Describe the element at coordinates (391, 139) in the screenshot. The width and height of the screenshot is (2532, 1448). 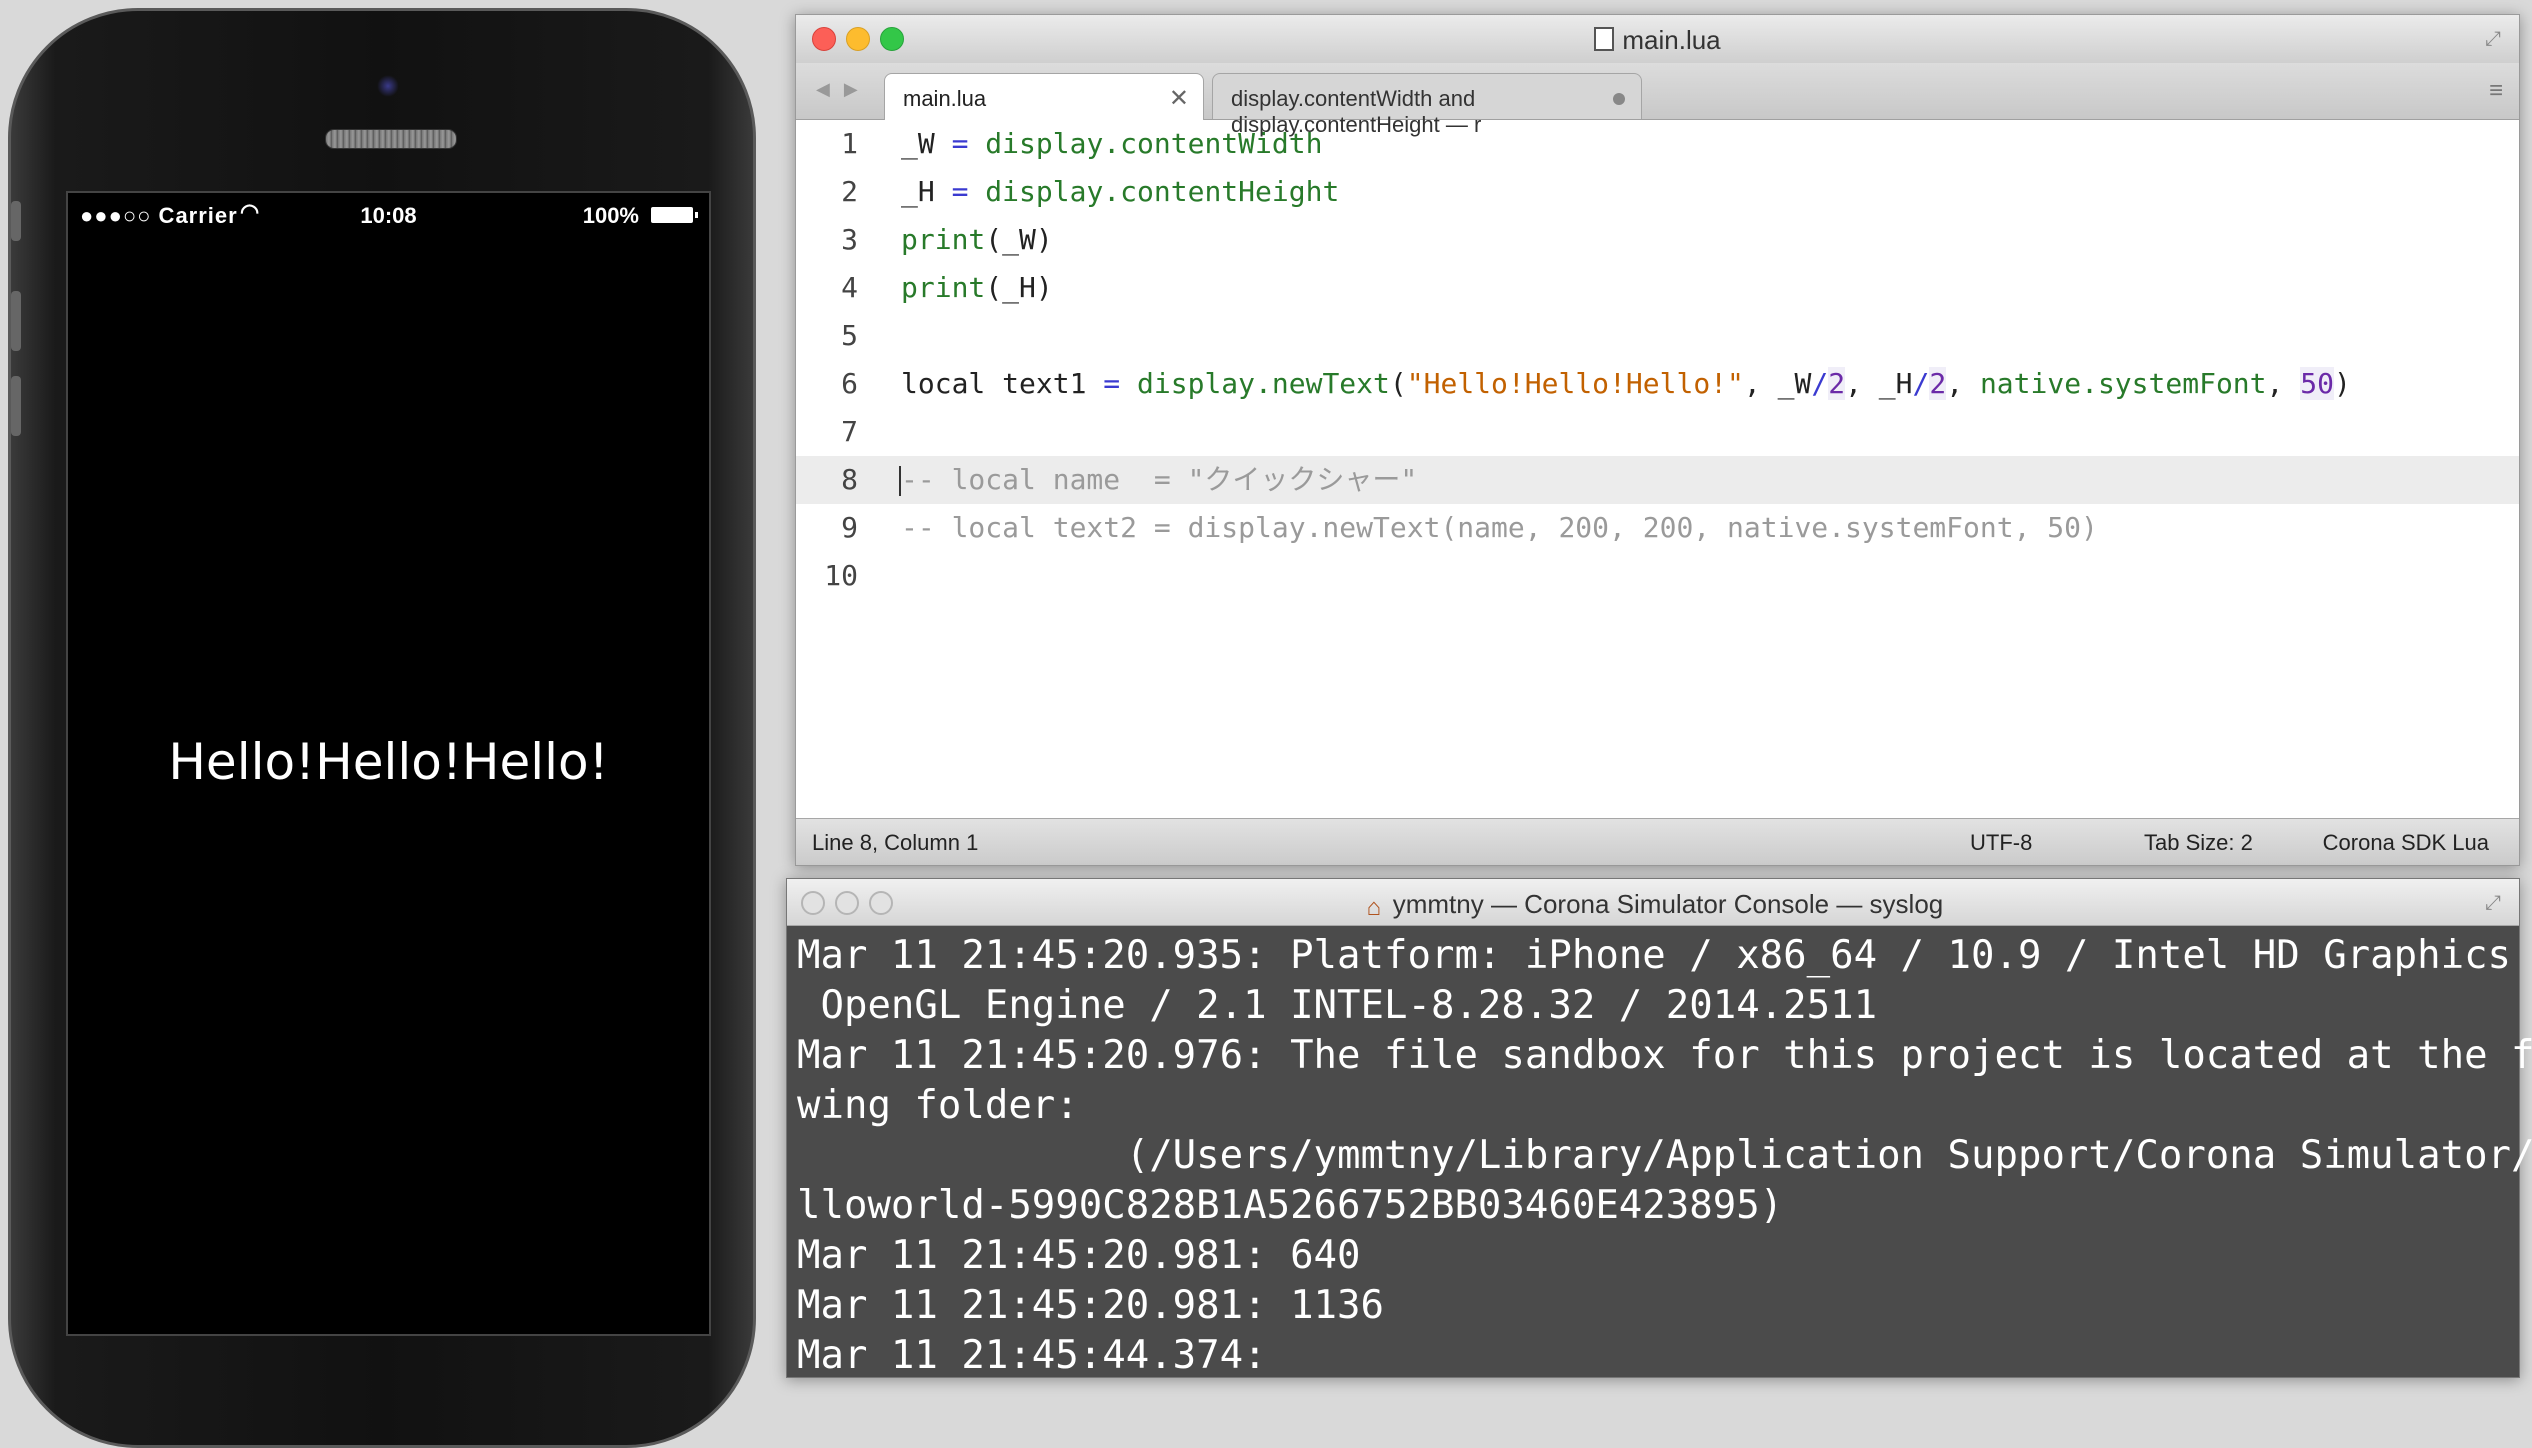
I see `earpiece-speaker` at that location.